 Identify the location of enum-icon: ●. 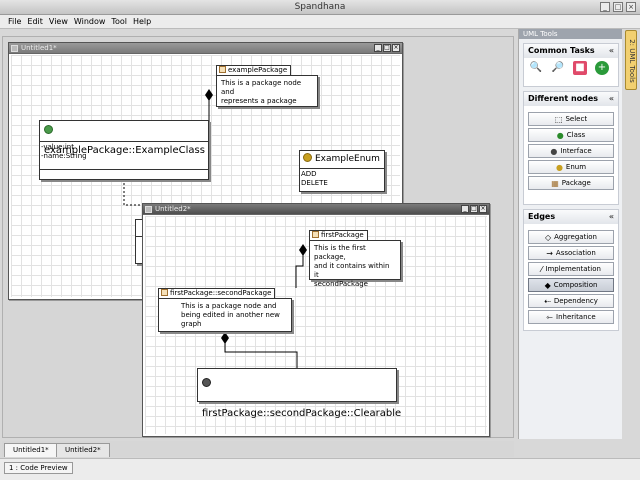
(559, 167).